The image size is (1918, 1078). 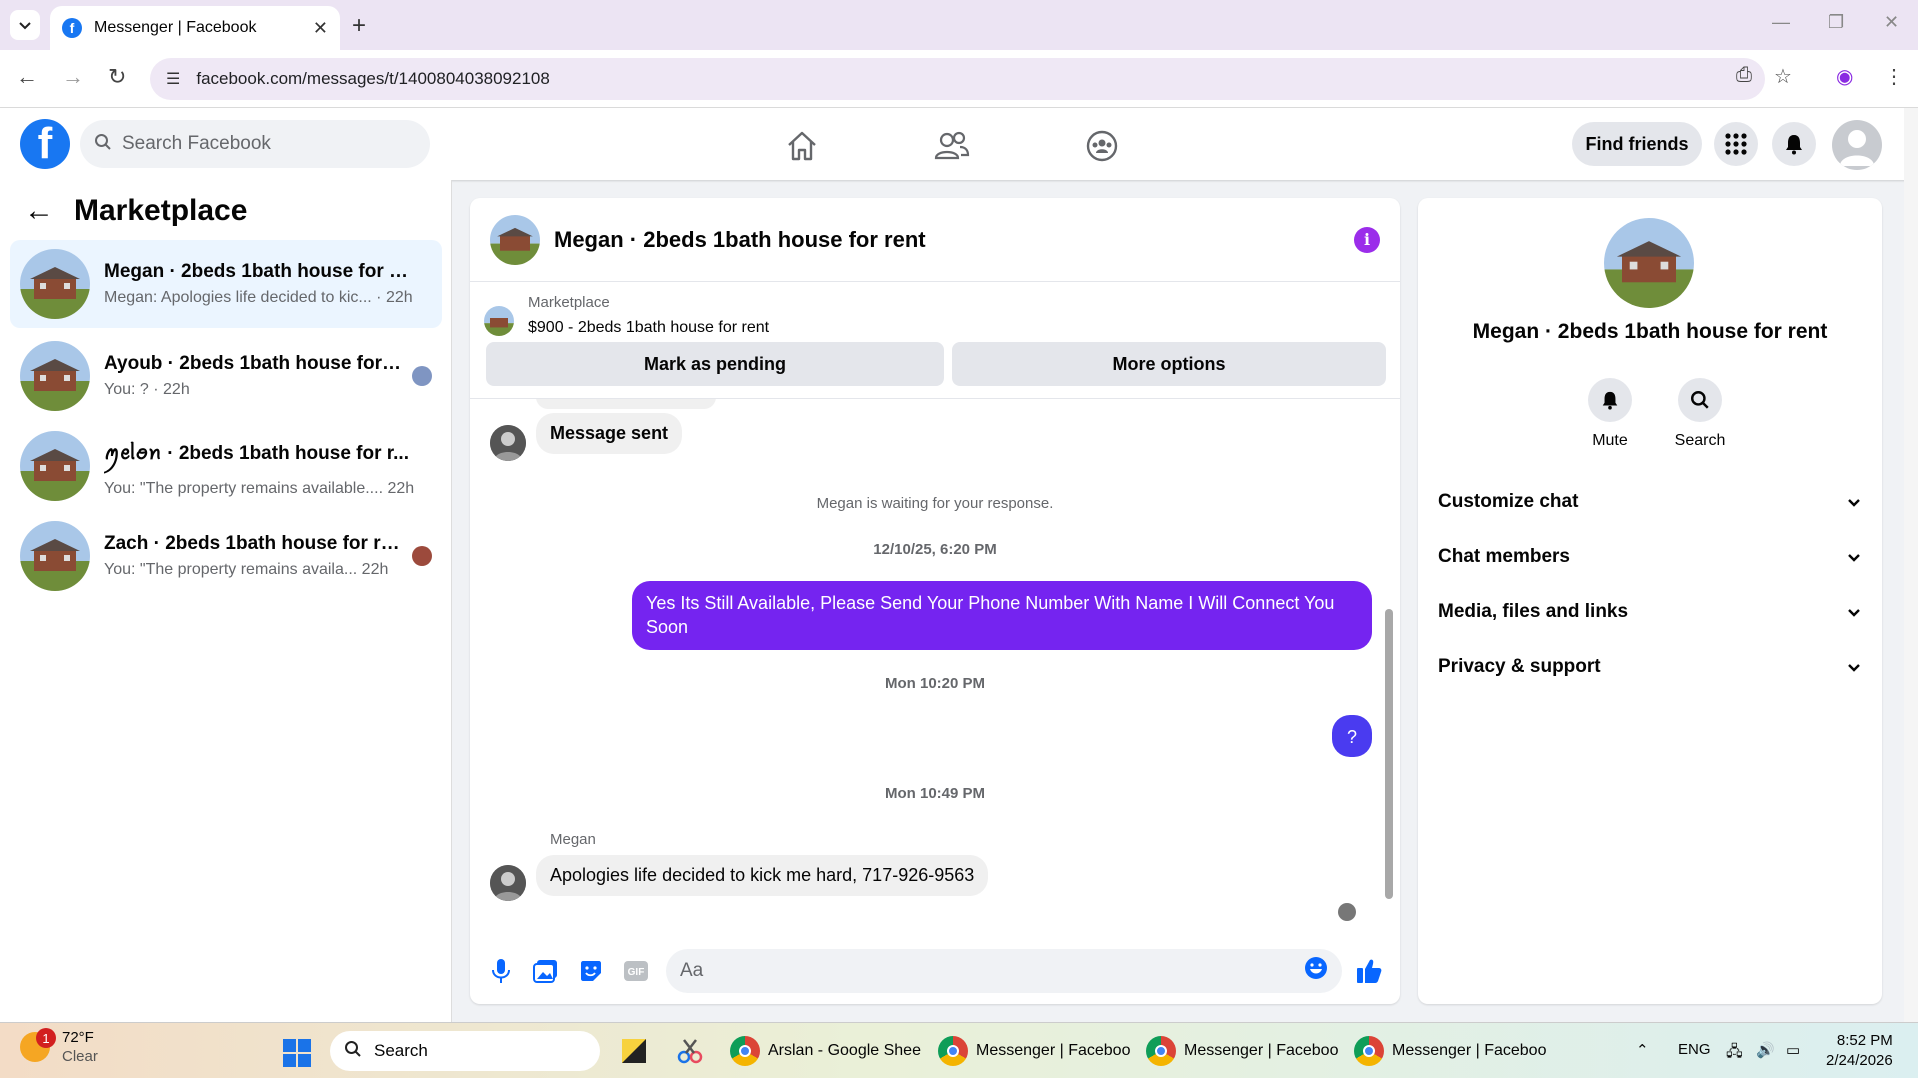 I want to click on facebook-logo-icon: f, so click(x=45, y=144).